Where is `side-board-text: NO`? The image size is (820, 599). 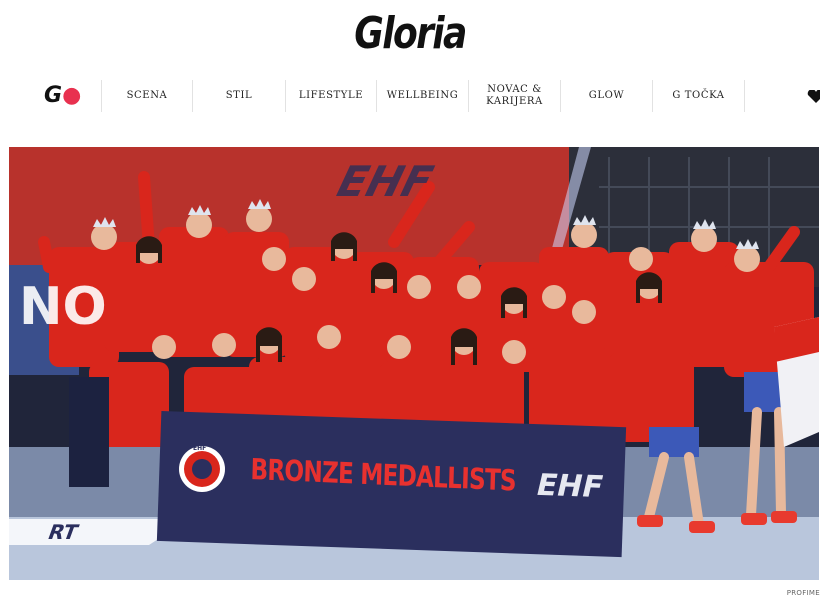 side-board-text: NO is located at coordinates (63, 307).